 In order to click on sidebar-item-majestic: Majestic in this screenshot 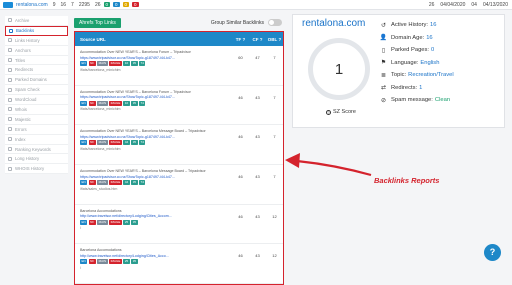, I will do `click(36, 119)`.